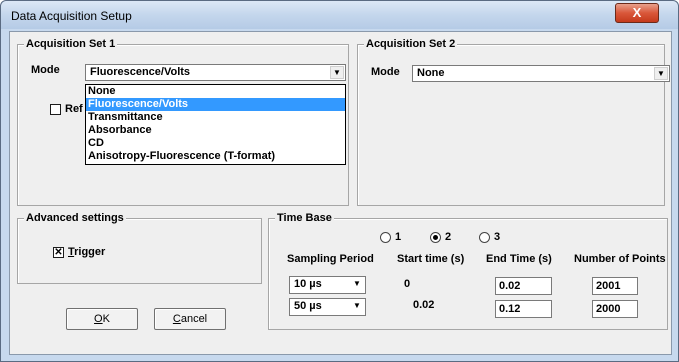 This screenshot has height=362, width=679. I want to click on ok-button: OK, so click(102, 319).